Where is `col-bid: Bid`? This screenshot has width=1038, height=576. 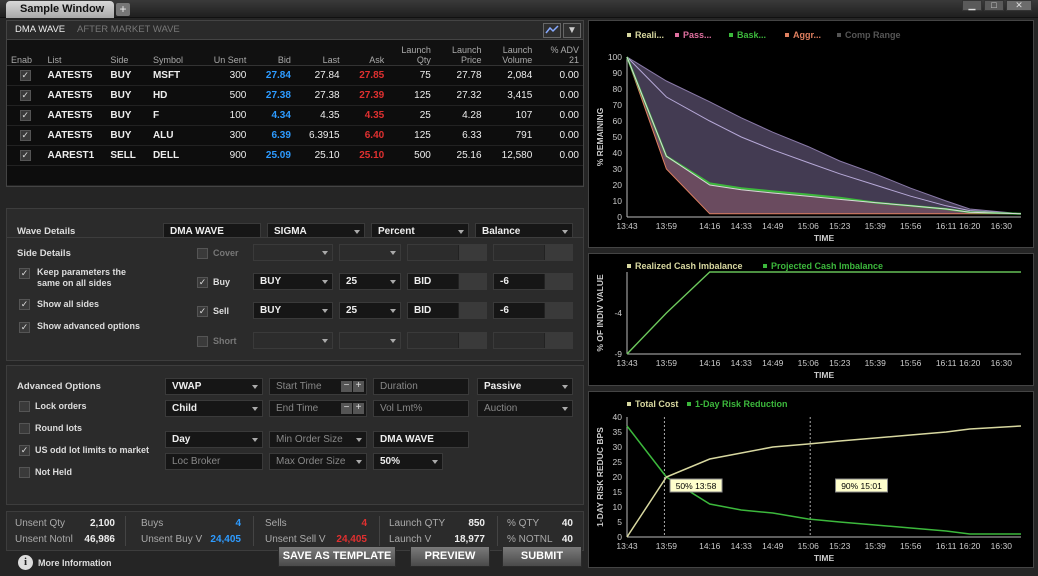 col-bid: Bid is located at coordinates (272, 53).